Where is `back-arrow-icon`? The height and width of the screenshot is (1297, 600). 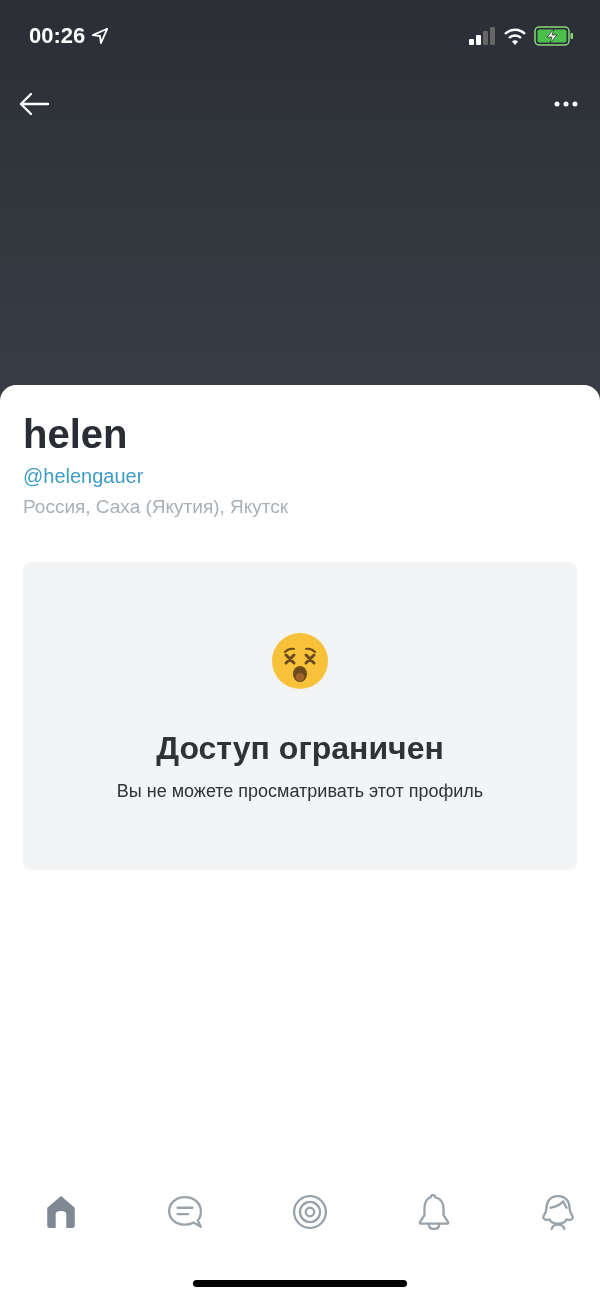 back-arrow-icon is located at coordinates (34, 104).